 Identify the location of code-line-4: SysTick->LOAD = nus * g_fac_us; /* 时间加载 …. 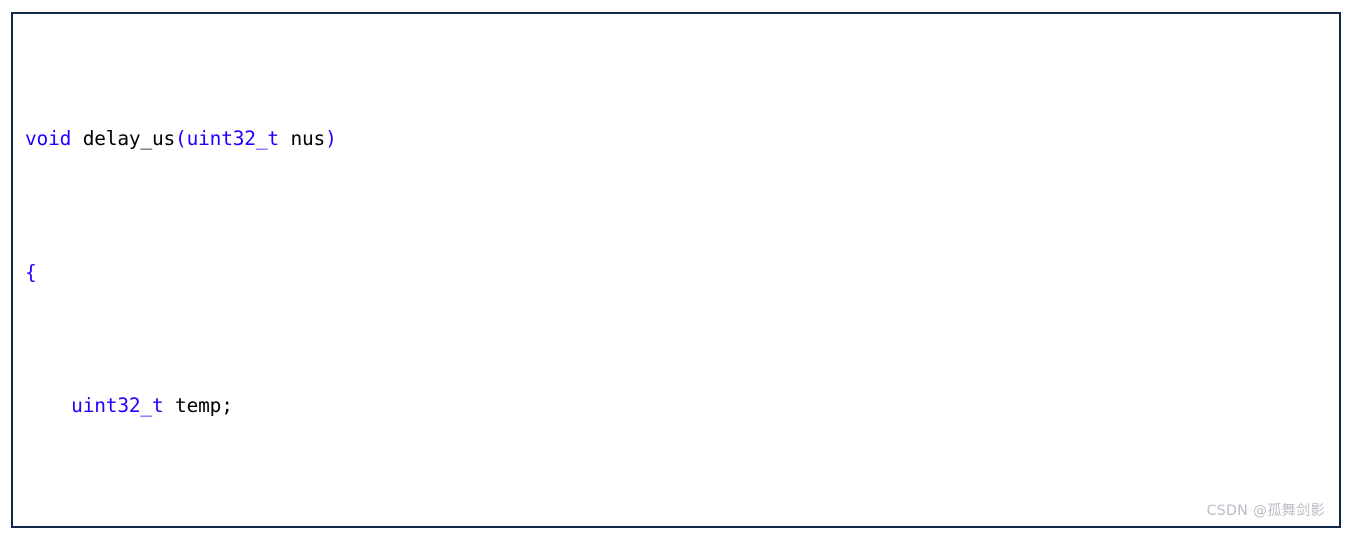
(682, 524).